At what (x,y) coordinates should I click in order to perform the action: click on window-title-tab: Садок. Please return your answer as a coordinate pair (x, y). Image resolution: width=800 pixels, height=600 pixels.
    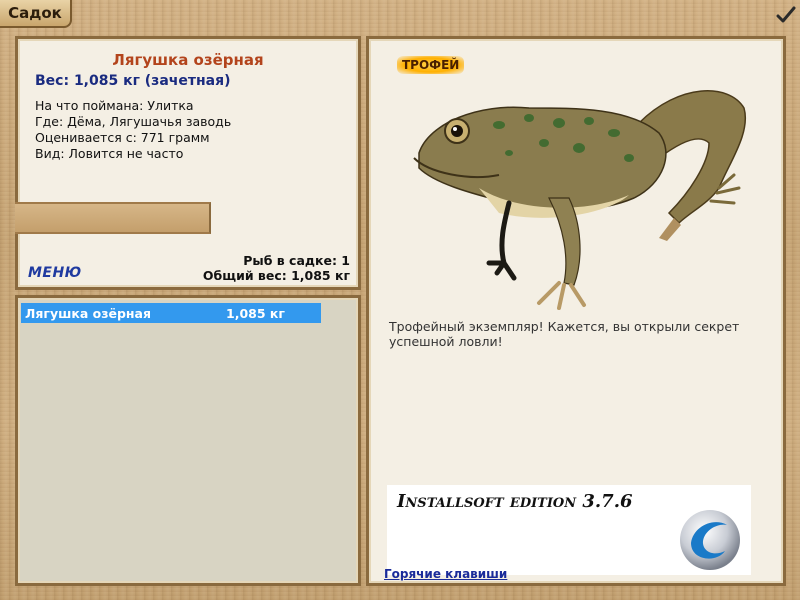
    Looking at the image, I should click on (36, 14).